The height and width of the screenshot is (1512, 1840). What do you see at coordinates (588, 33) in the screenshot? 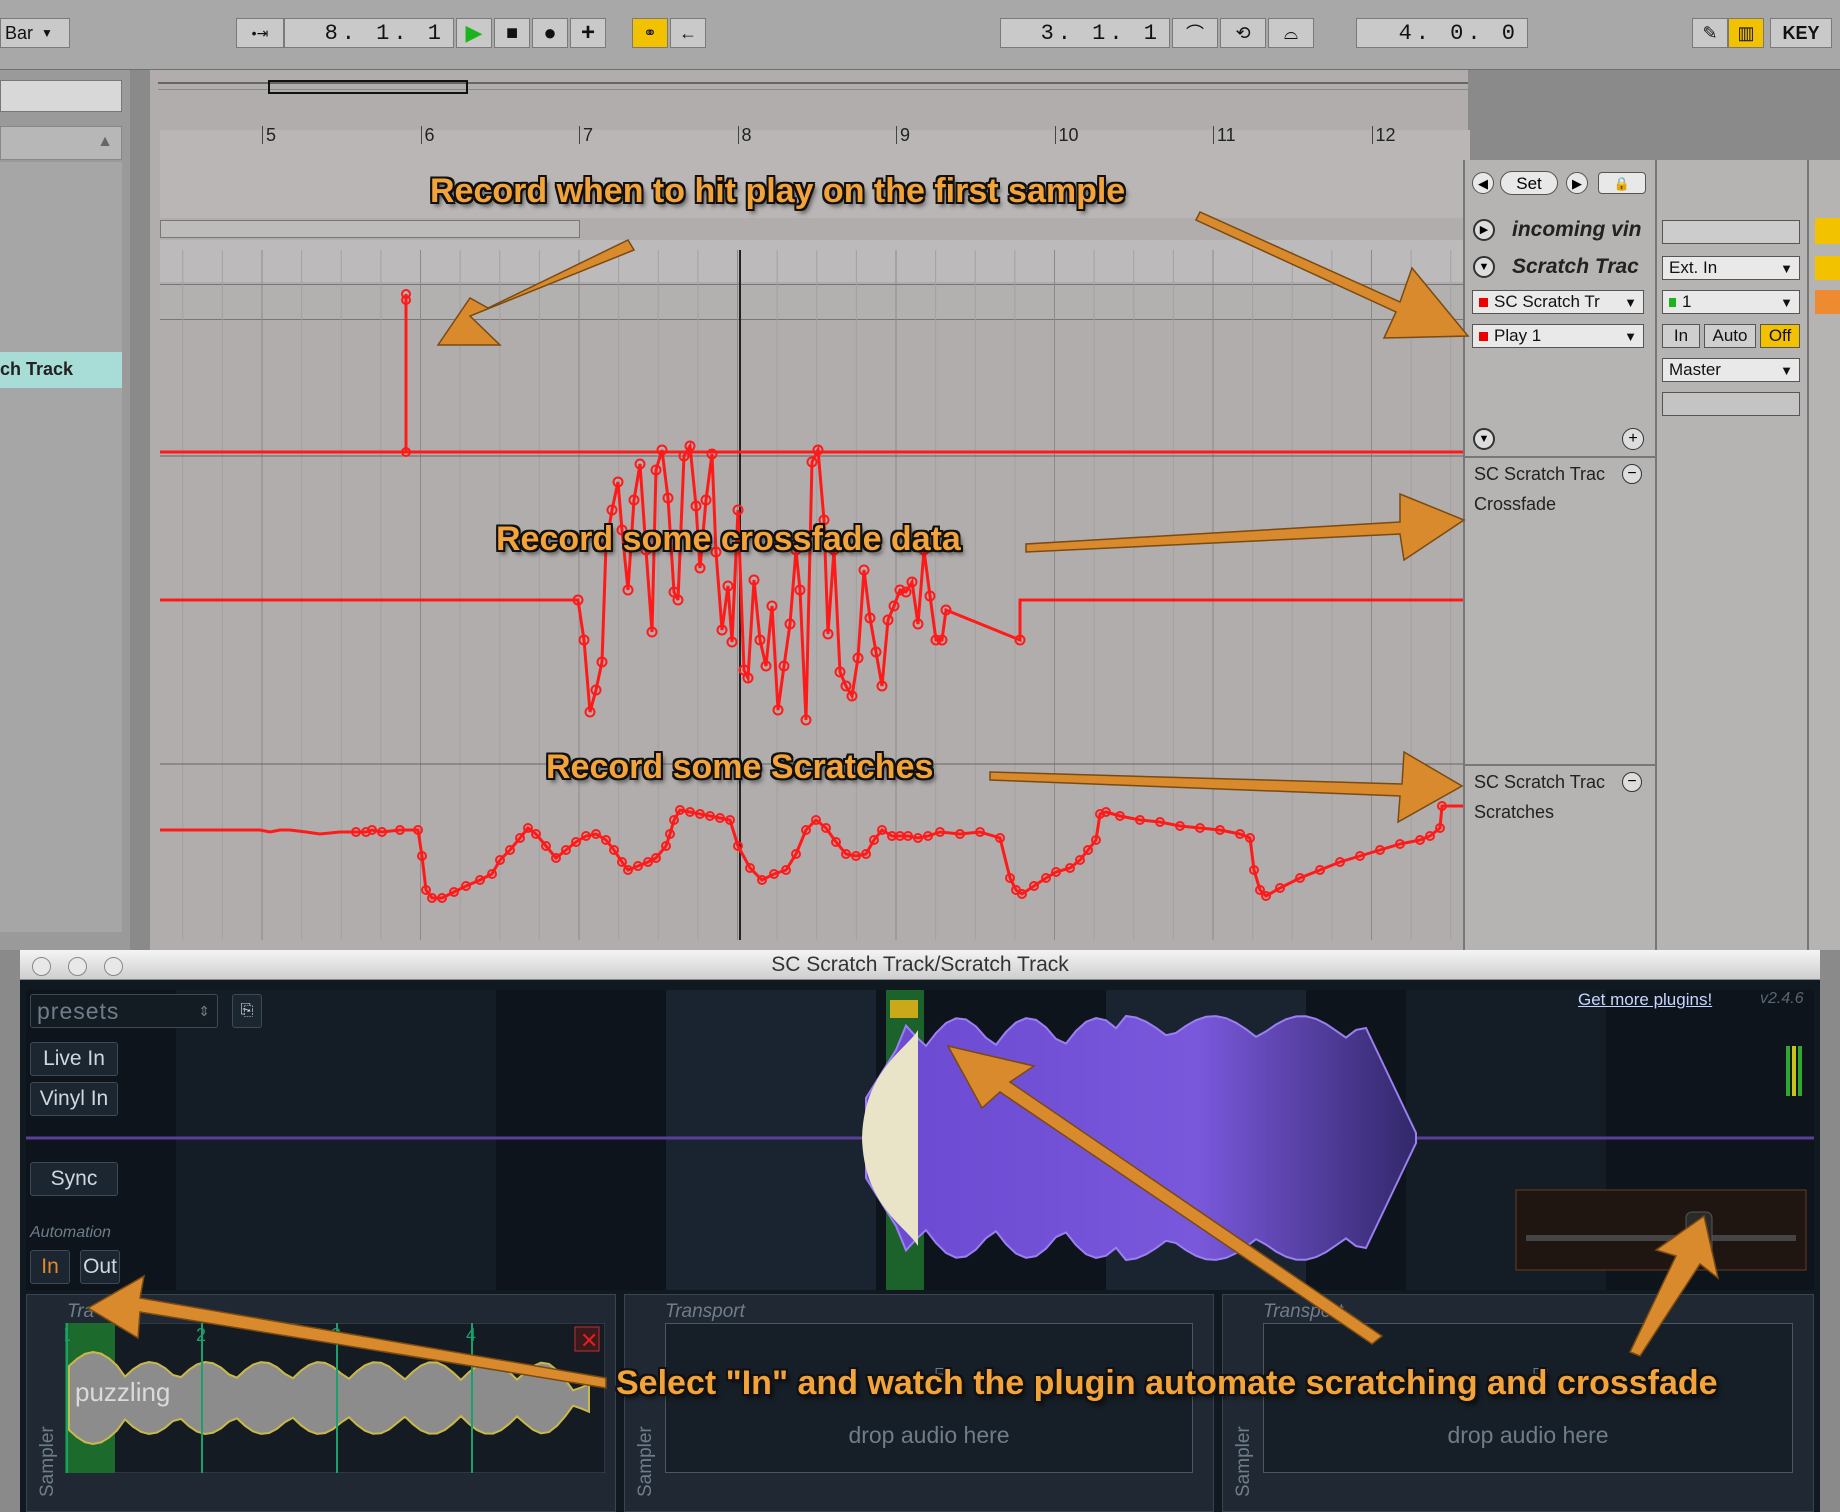
I see `overdub-button: +` at bounding box center [588, 33].